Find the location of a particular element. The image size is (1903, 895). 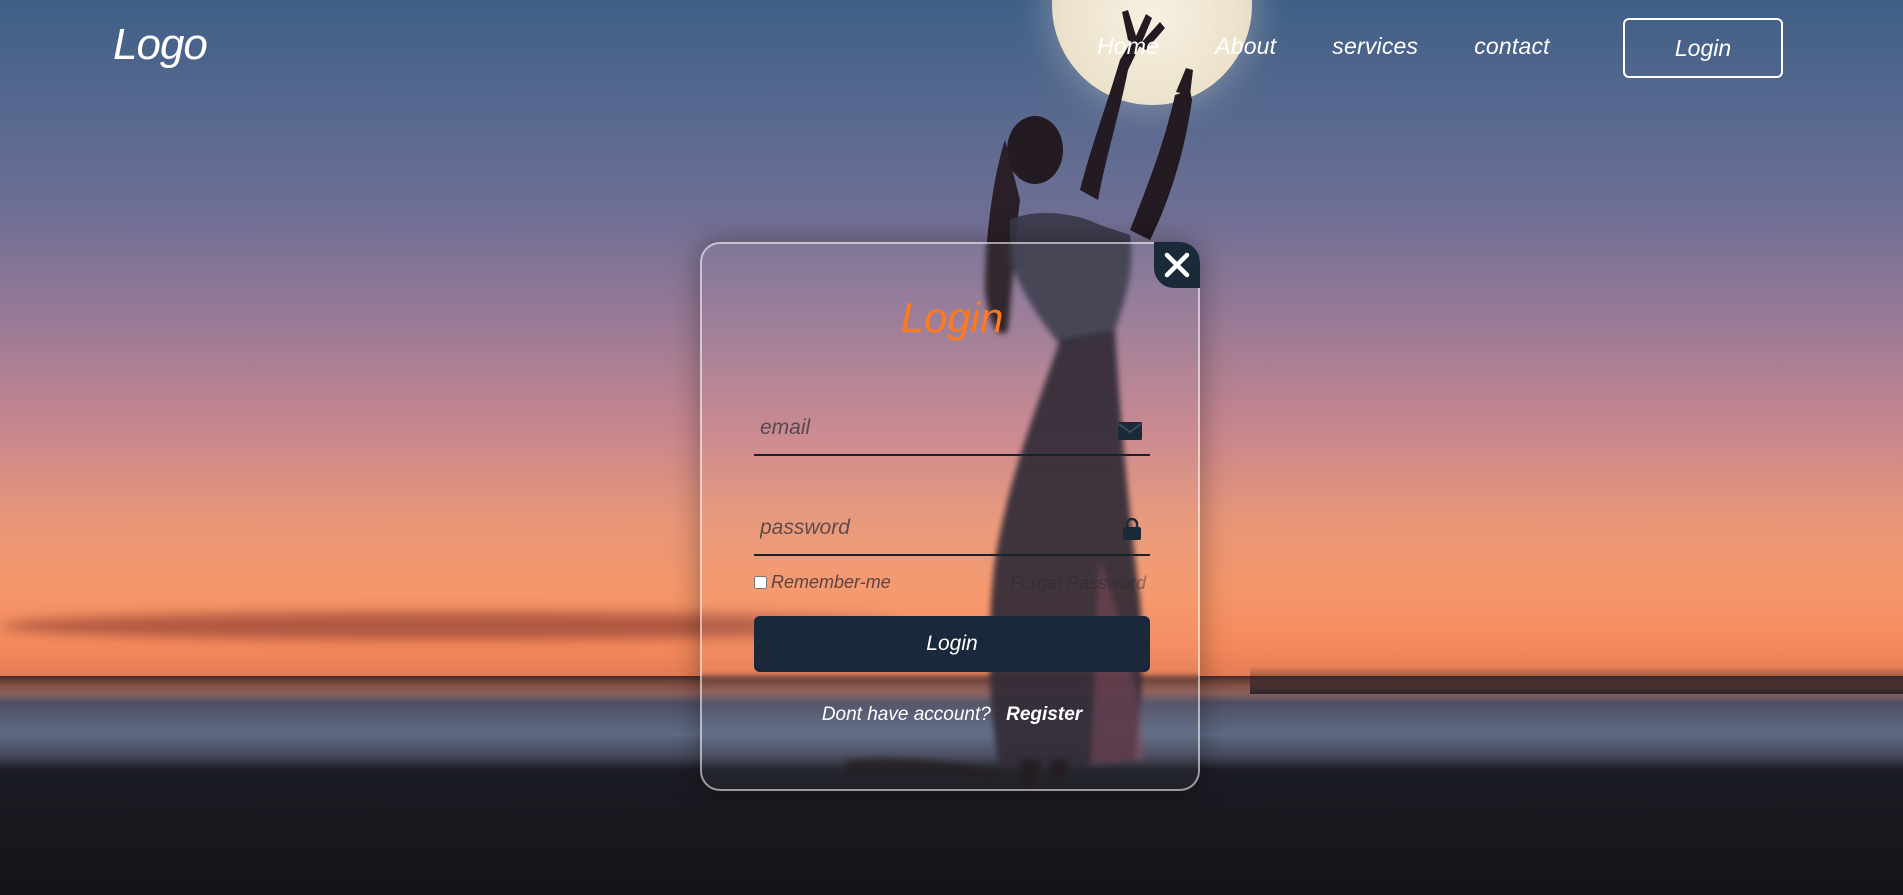

login-submit-button: Login is located at coordinates (952, 644).